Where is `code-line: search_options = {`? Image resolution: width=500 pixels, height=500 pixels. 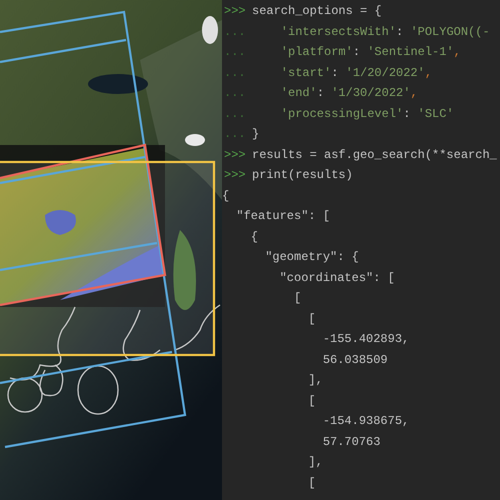
code-line: search_options = { is located at coordinates (317, 11).